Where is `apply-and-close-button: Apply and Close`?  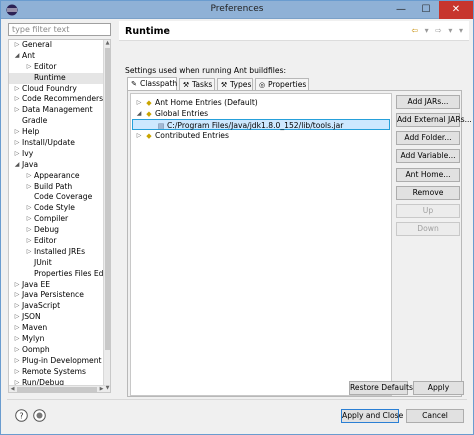
apply-and-close-button: Apply and Close is located at coordinates (372, 416).